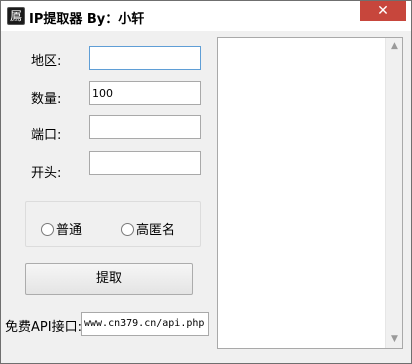 Image resolution: width=412 pixels, height=364 pixels. I want to click on scroll-down-icon: ▼, so click(394, 339).